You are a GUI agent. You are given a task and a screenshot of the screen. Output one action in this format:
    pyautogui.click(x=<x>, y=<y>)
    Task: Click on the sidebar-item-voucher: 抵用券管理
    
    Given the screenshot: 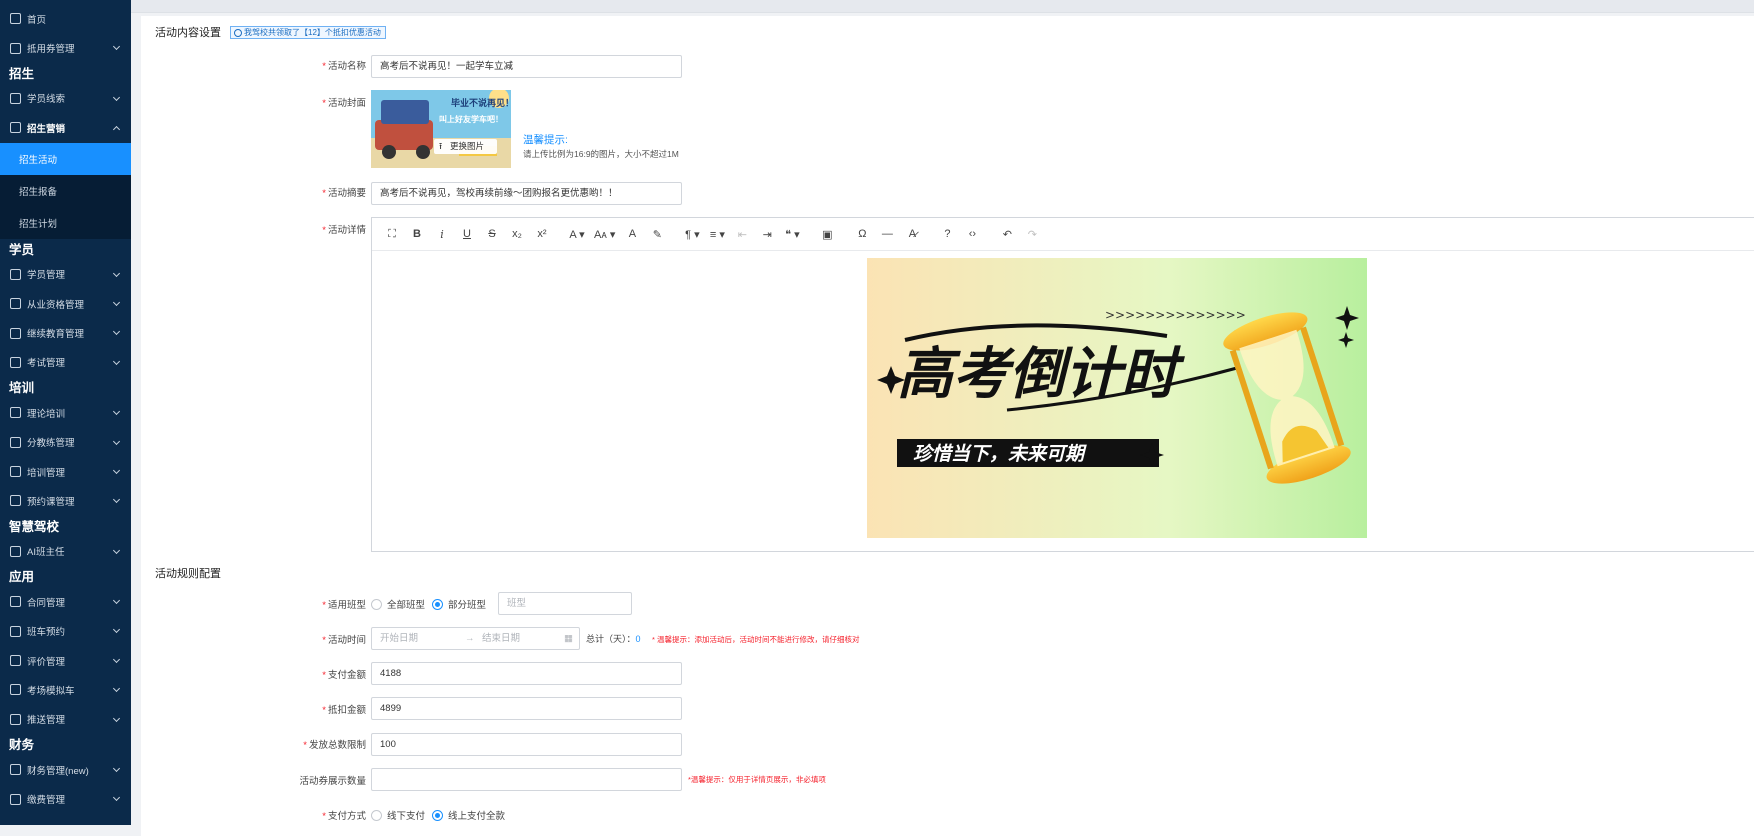 What is the action you would take?
    pyautogui.click(x=65, y=47)
    